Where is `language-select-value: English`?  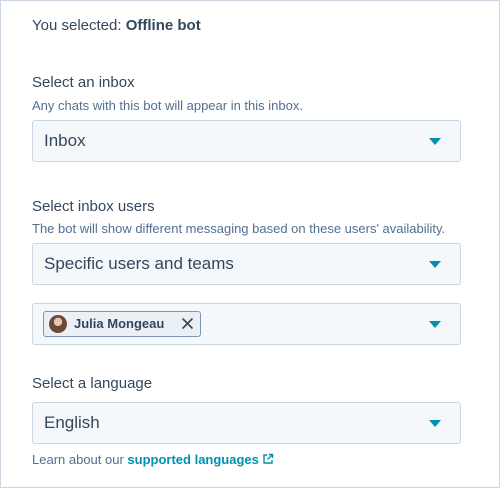 language-select-value: English is located at coordinates (72, 422).